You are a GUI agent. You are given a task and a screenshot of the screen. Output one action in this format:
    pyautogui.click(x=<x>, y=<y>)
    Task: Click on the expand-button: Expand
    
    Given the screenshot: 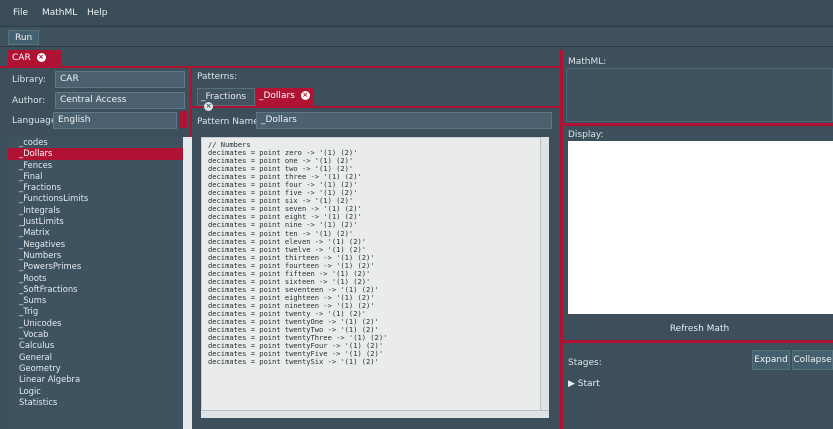 What is the action you would take?
    pyautogui.click(x=771, y=360)
    